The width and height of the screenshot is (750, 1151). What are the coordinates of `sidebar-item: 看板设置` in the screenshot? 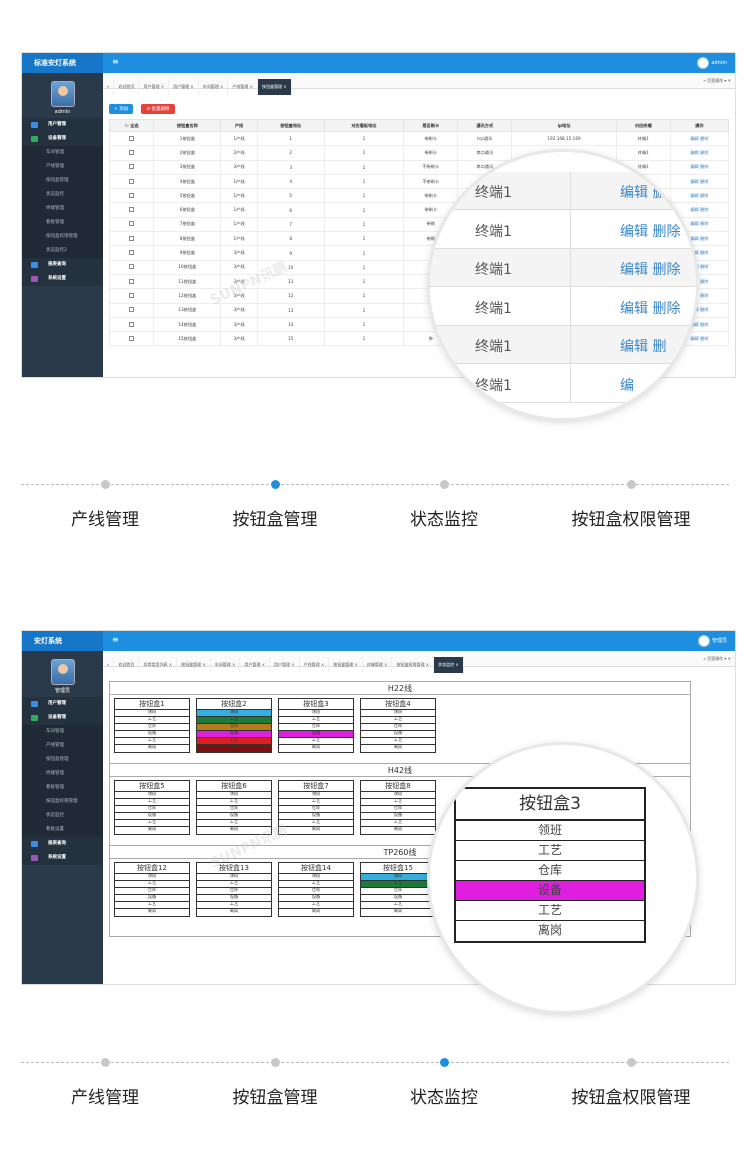 It's located at (62, 830).